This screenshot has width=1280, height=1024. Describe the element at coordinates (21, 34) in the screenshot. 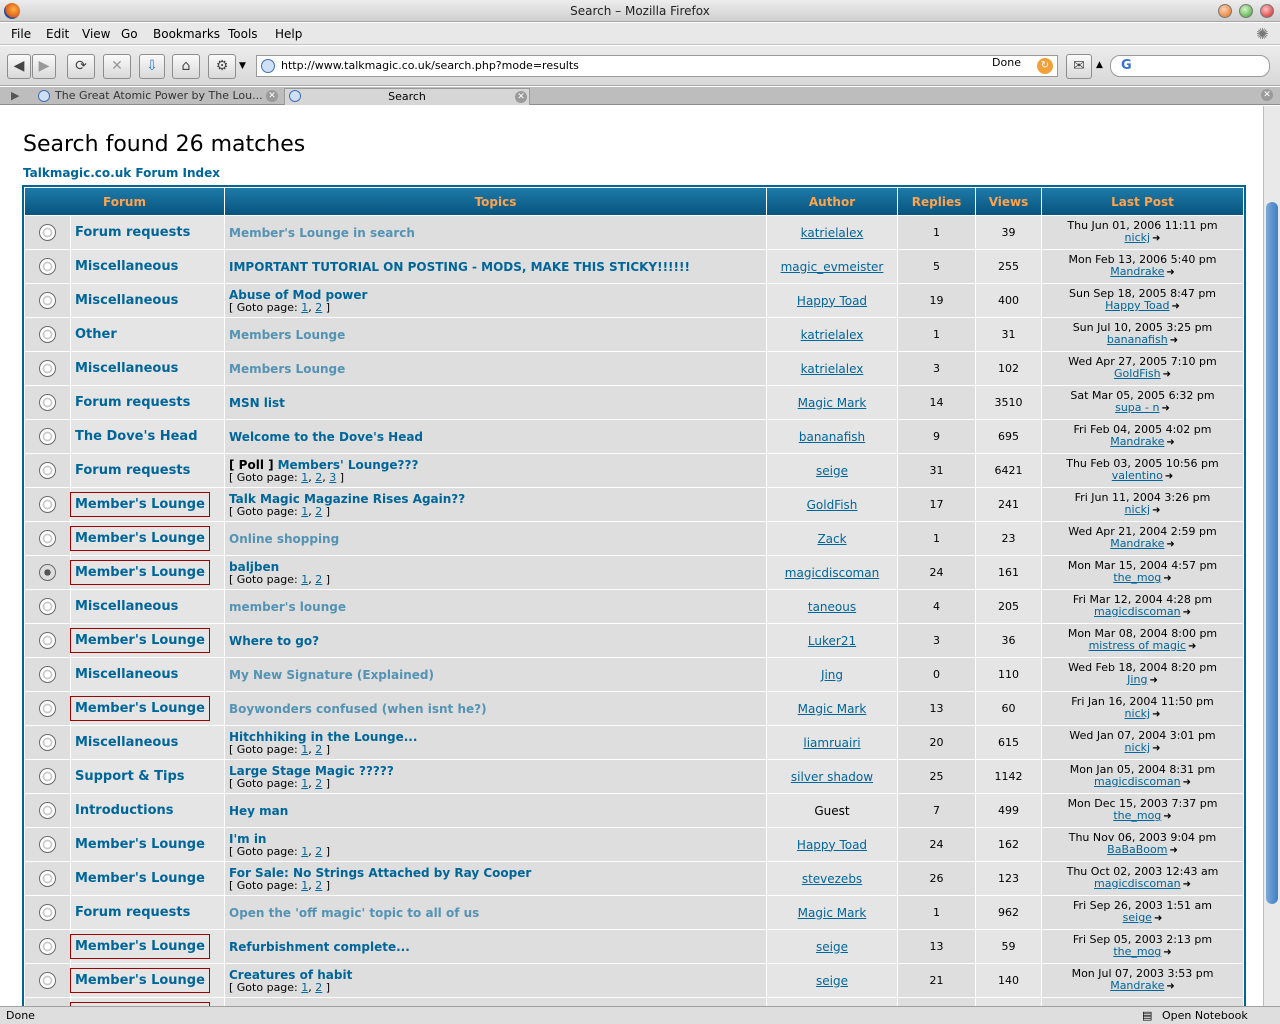

I see `menu-file: File` at that location.